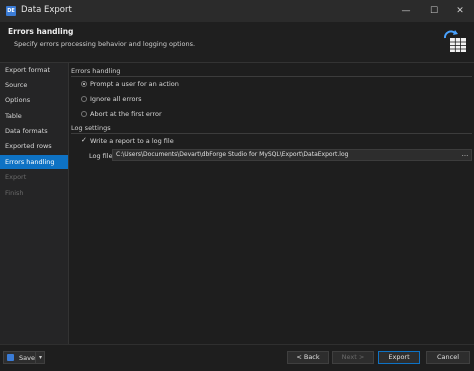  Describe the element at coordinates (34, 162) in the screenshot. I see `sidebar-item-errors-handling: Errors handling` at that location.